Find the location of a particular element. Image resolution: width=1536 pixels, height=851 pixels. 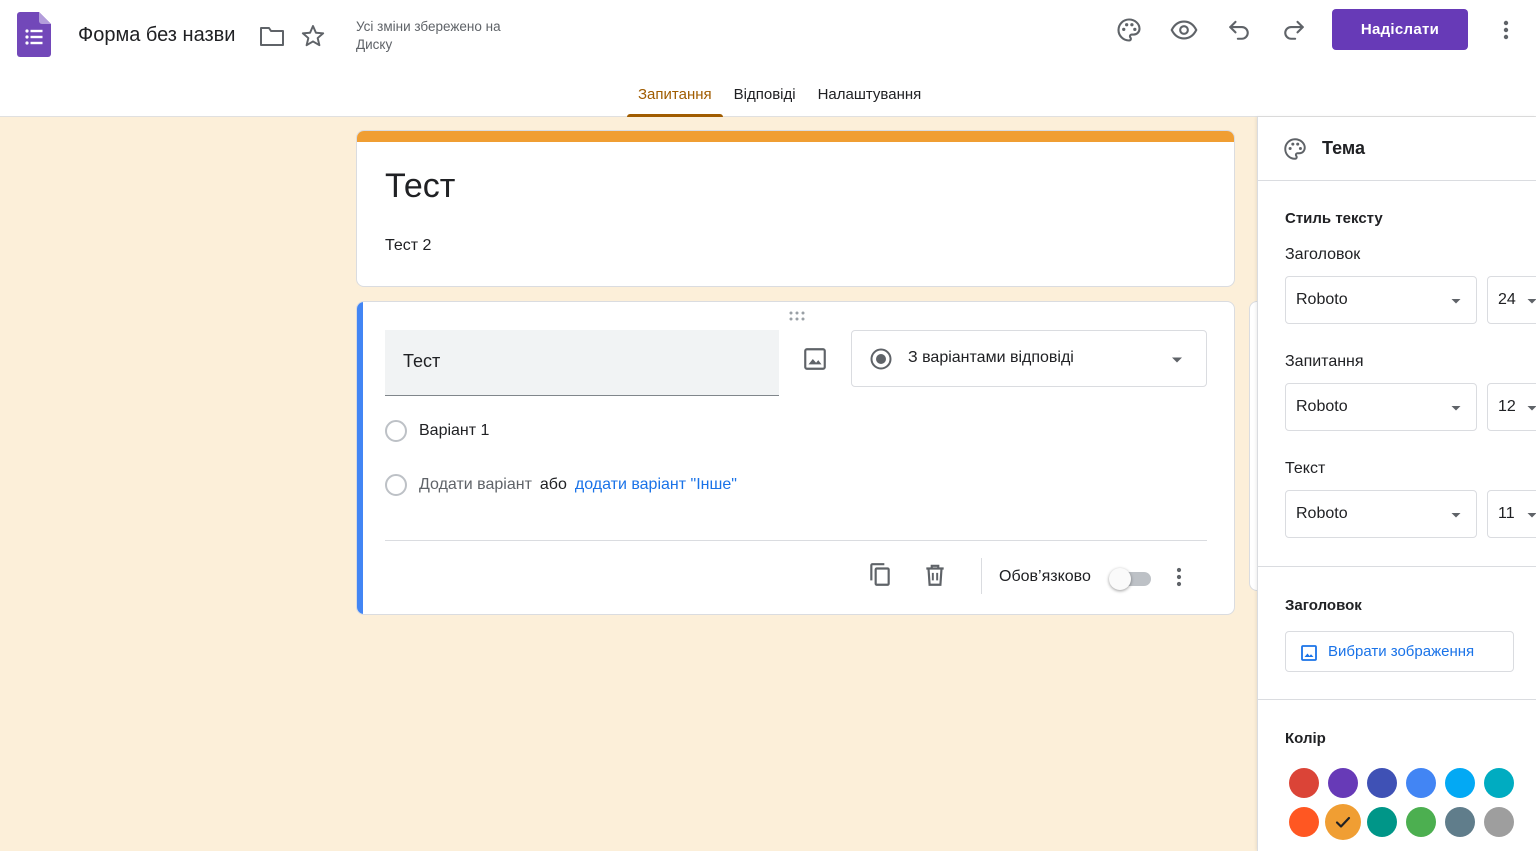

document-title: Форма без назви is located at coordinates (156, 35).